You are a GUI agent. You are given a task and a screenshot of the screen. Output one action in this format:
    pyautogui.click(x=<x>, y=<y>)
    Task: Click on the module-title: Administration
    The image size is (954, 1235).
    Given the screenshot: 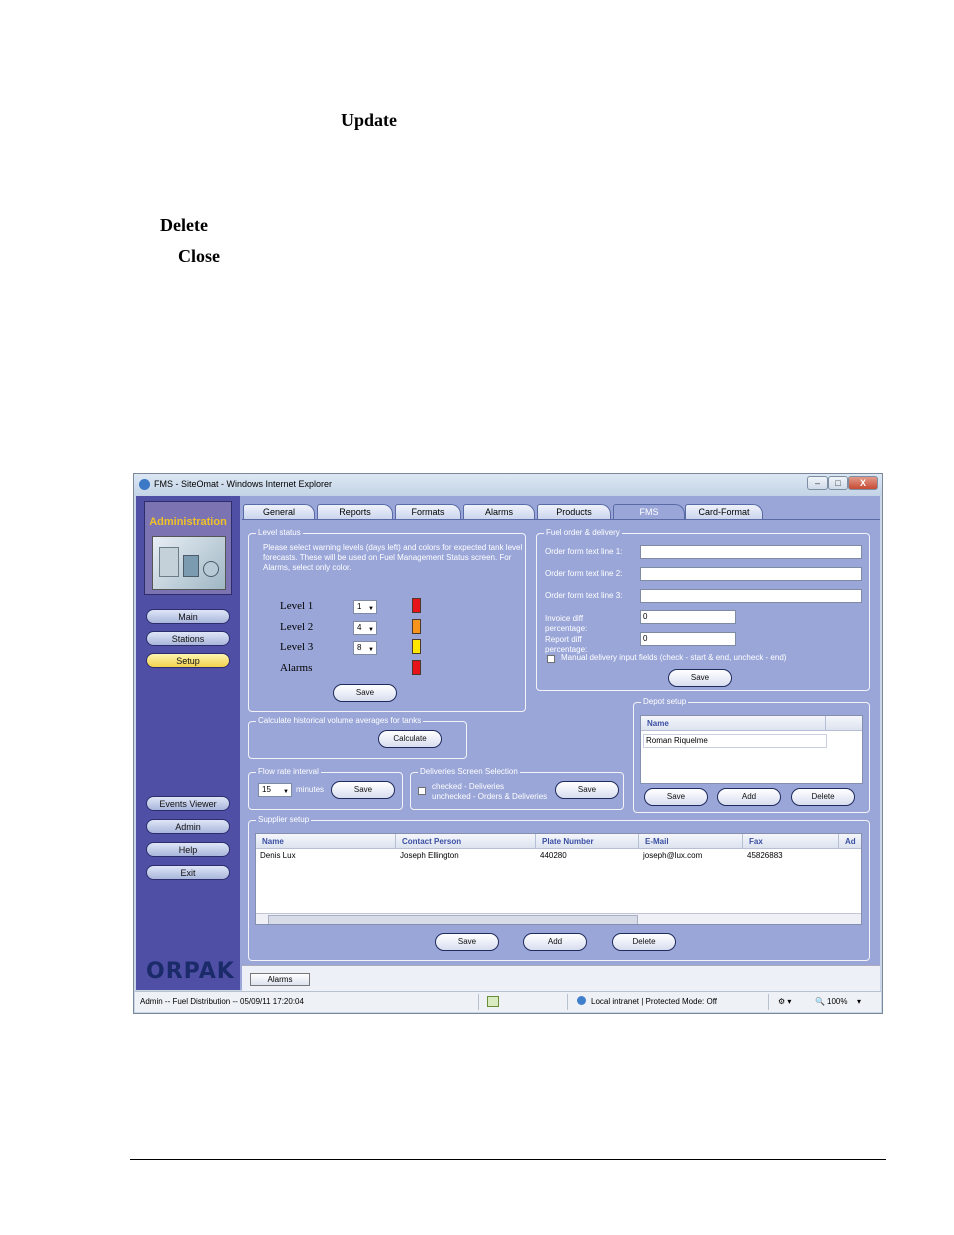 What is the action you would take?
    pyautogui.click(x=188, y=522)
    